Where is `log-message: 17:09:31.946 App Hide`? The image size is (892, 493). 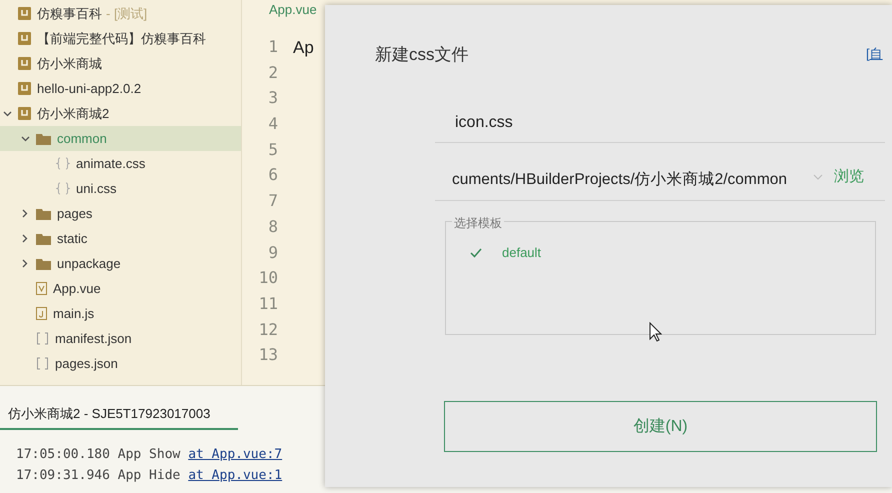 log-message: 17:09:31.946 App Hide is located at coordinates (99, 475).